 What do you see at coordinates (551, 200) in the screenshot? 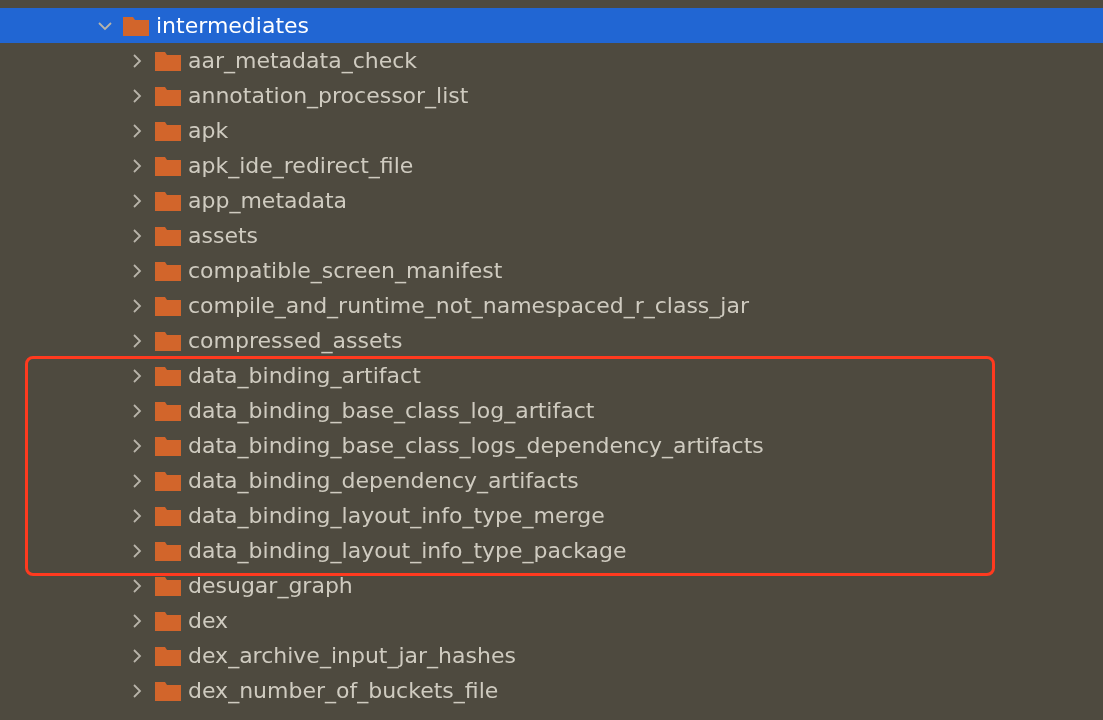
I see `tree-row: app_metadata` at bounding box center [551, 200].